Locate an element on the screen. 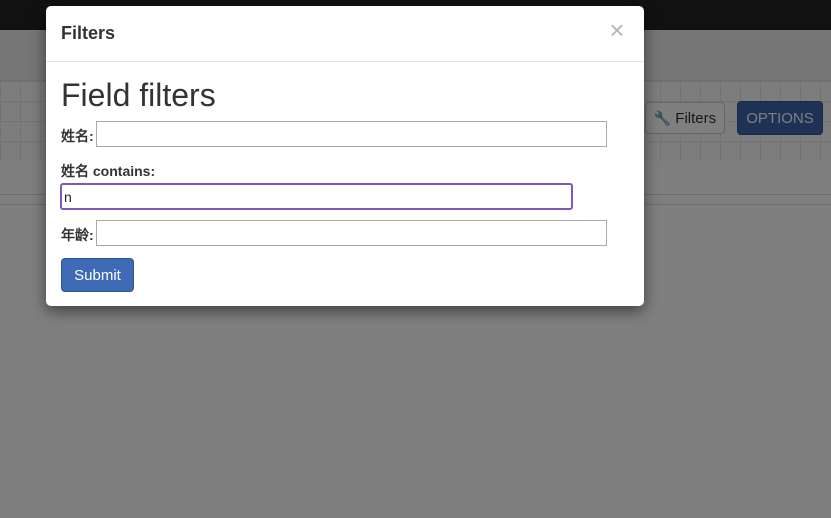 This screenshot has width=831, height=518. age-field-label: 年龄: is located at coordinates (77, 235).